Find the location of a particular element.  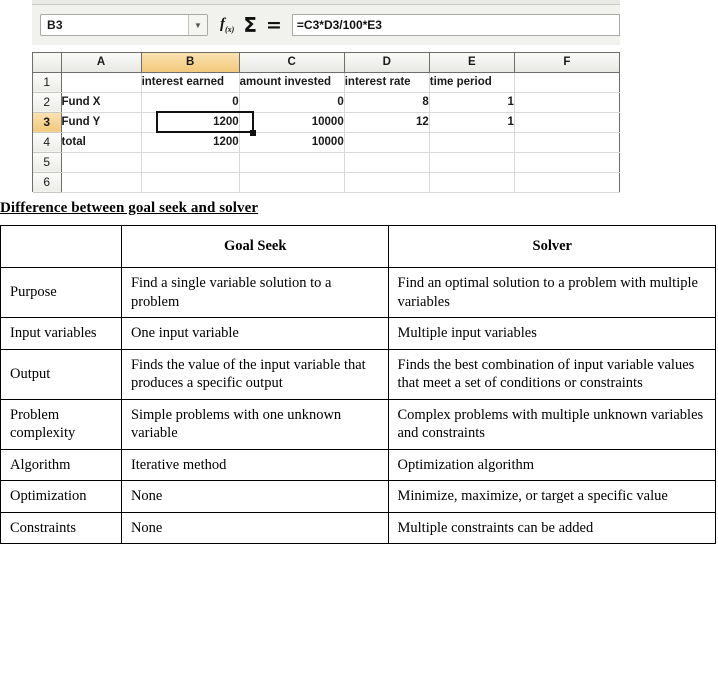

row-header-6: 6 is located at coordinates (47, 182).